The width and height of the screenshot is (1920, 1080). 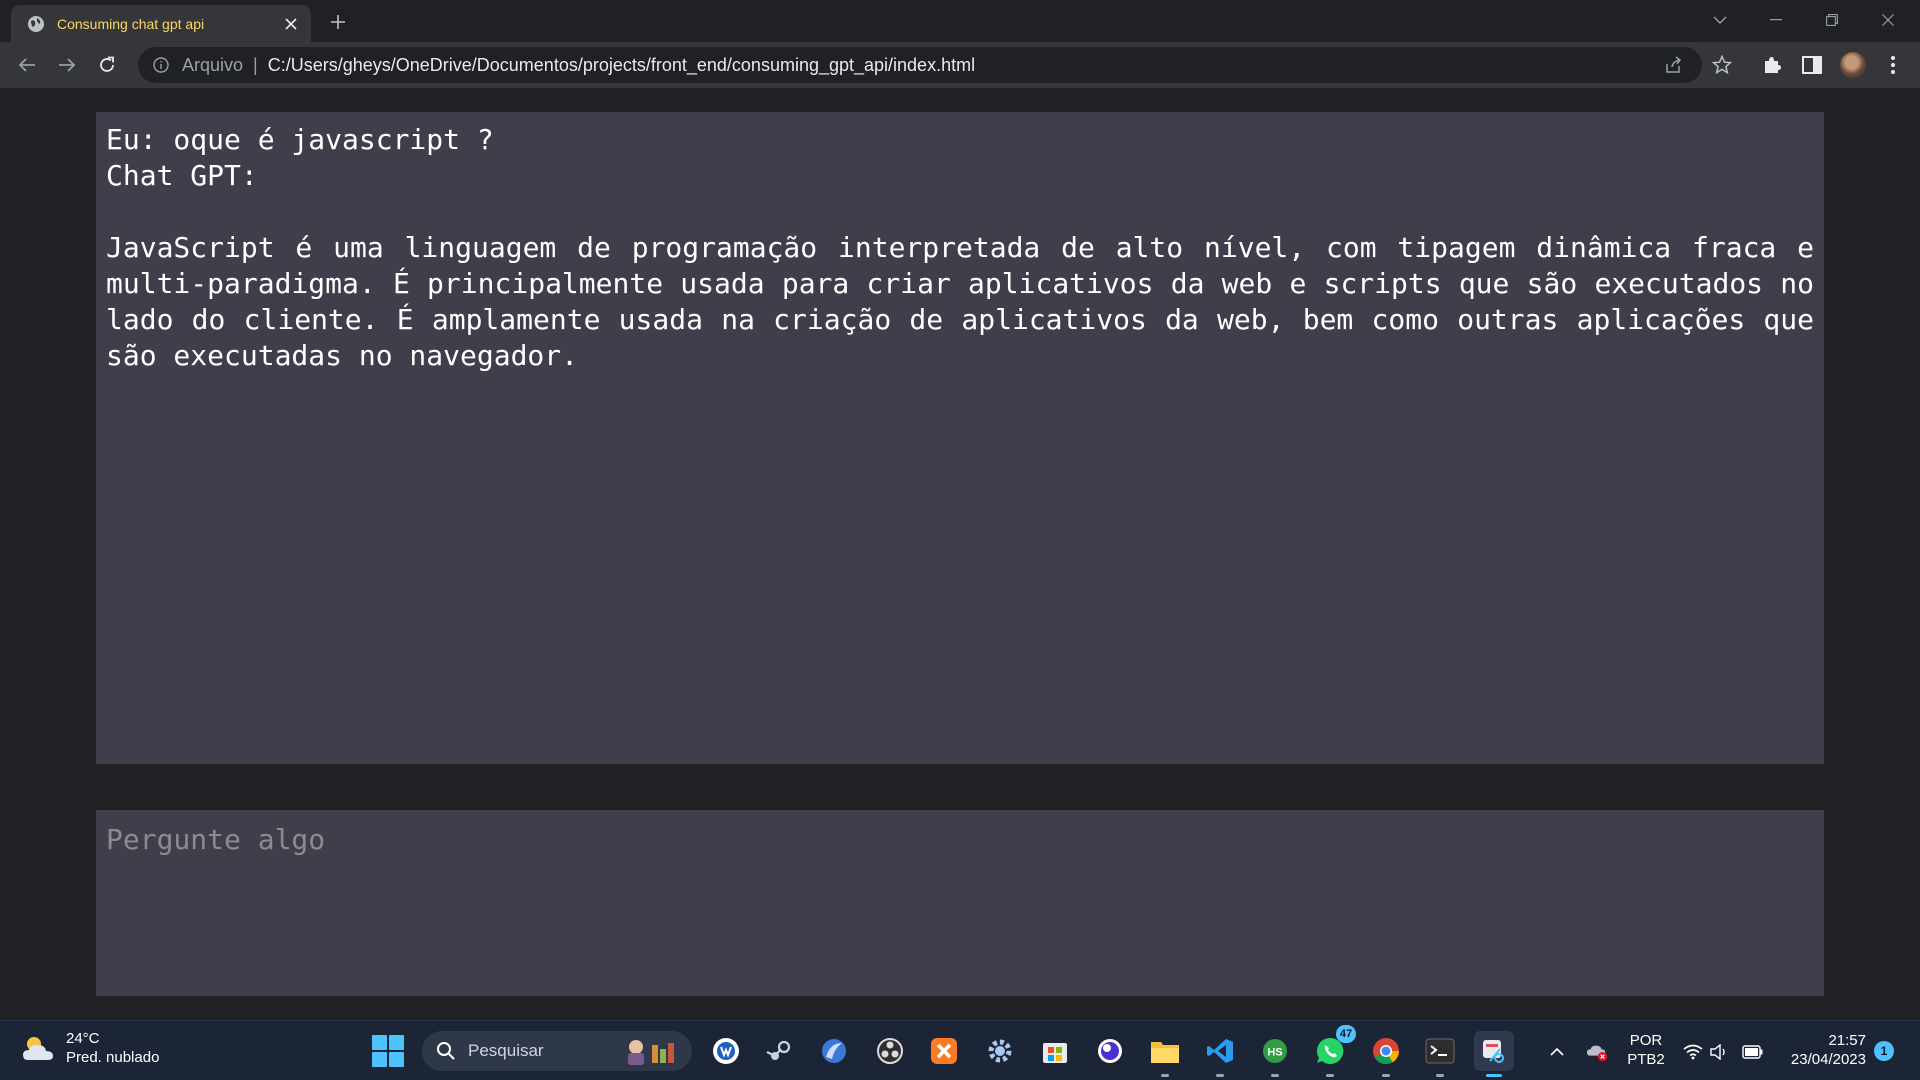 I want to click on bot-label: Chat GPT:, so click(x=182, y=175).